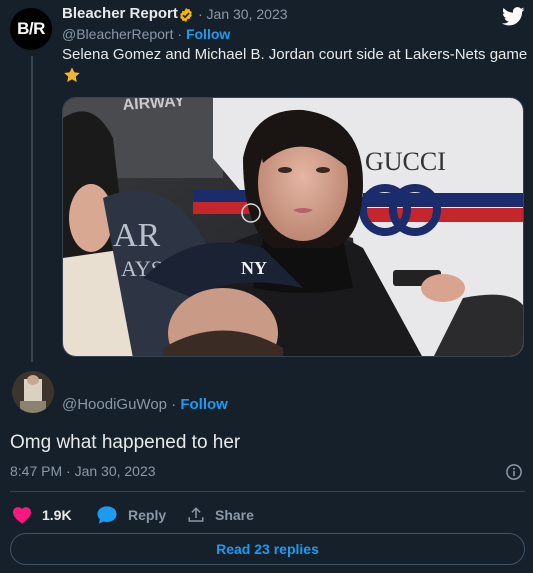 Image resolution: width=533 pixels, height=573 pixels. I want to click on read-replies-button: Read 23 replies, so click(267, 549).